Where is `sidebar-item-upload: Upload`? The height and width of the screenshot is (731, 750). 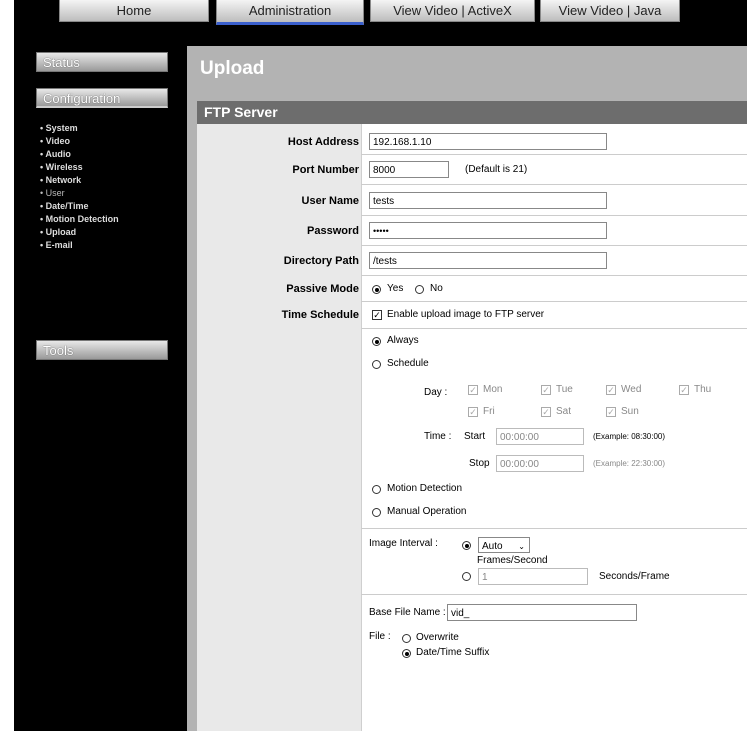 sidebar-item-upload: Upload is located at coordinates (79, 232).